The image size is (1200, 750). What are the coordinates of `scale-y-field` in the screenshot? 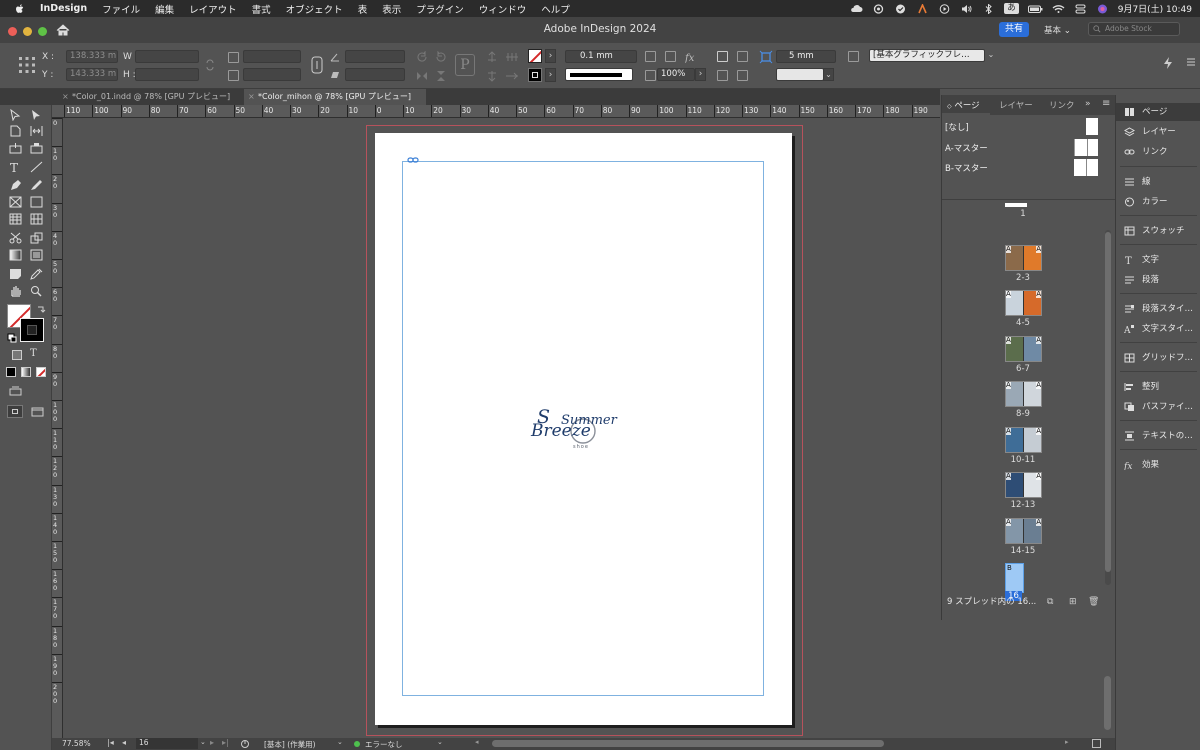 It's located at (272, 74).